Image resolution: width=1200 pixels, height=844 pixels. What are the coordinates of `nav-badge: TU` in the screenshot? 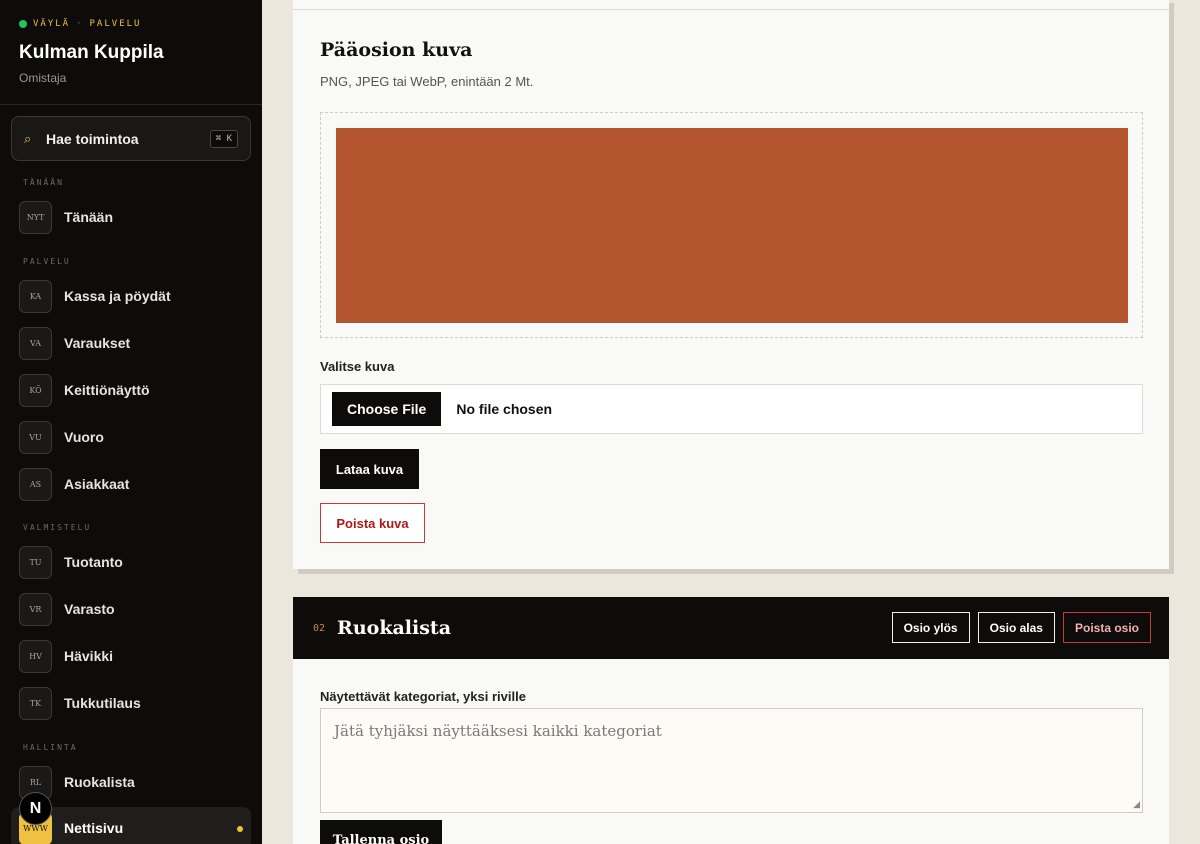 It's located at (35, 562).